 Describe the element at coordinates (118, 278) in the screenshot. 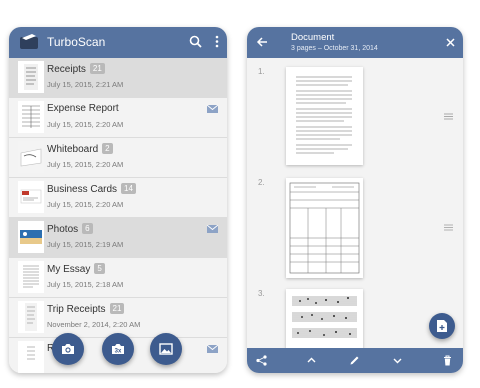

I see `list-item: My Essay 5 July 15, 2015, 2:18 AM` at that location.